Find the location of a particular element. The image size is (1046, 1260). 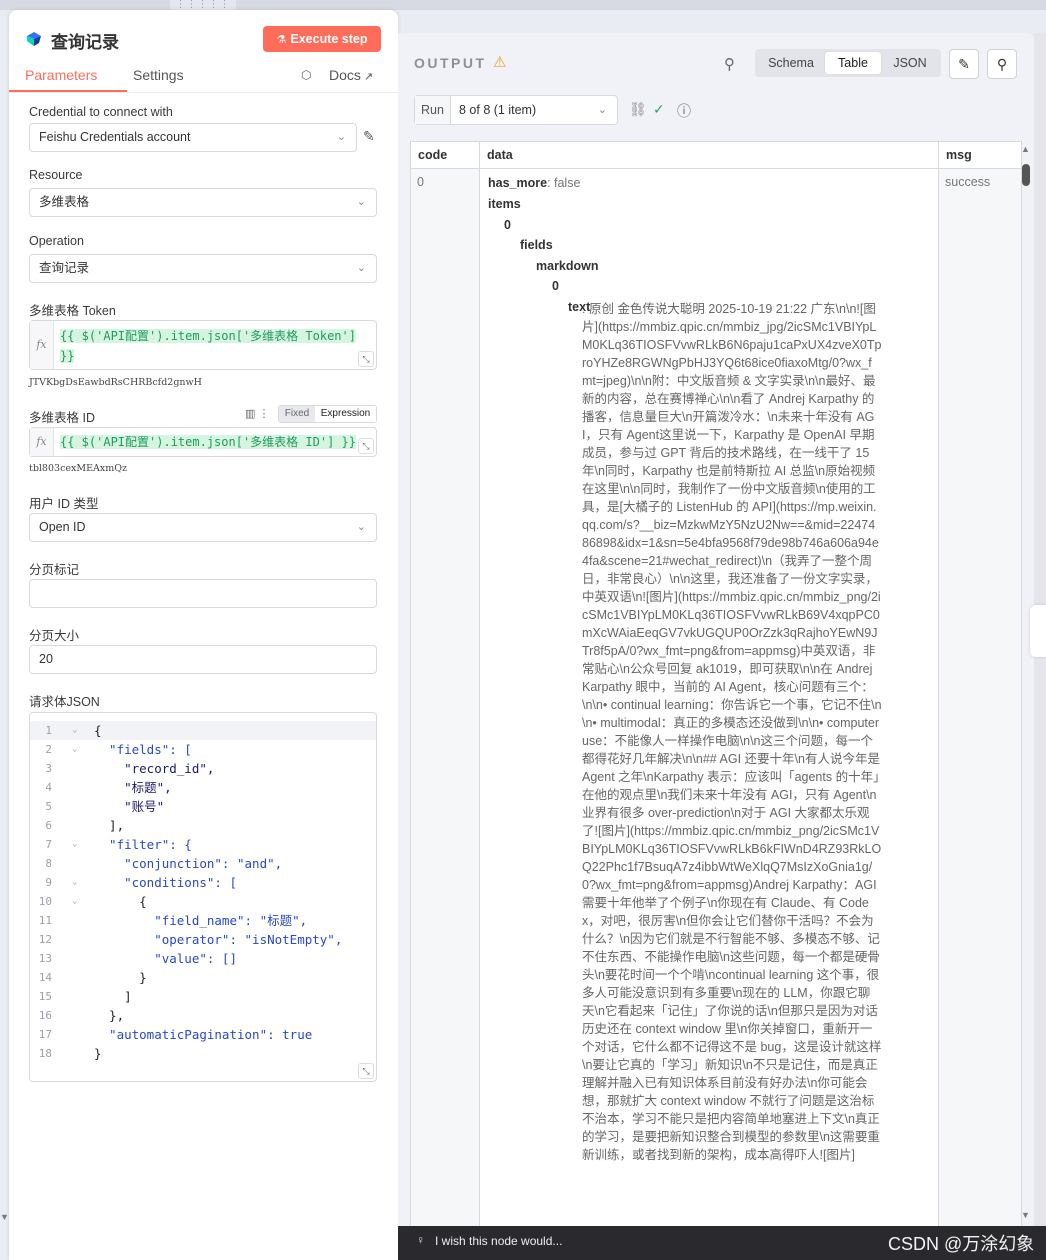

column-header-code: code is located at coordinates (445, 155).